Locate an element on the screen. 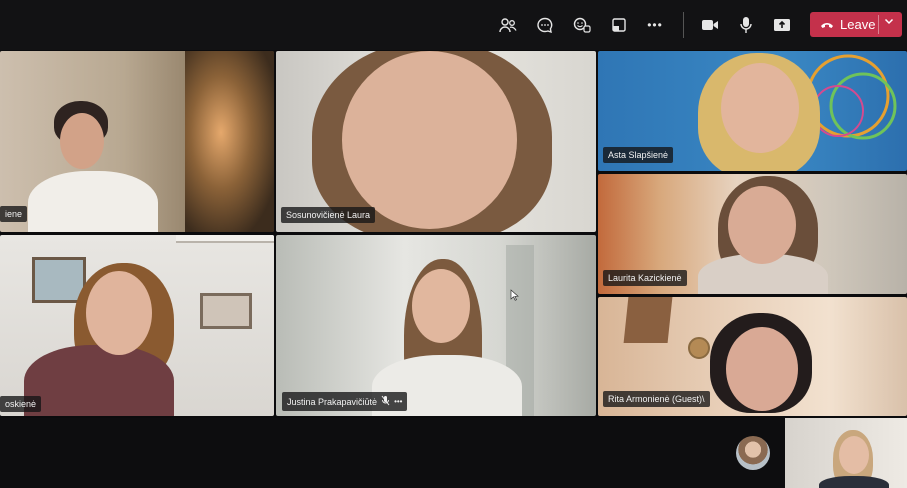 Image resolution: width=907 pixels, height=488 pixels. camera-icon is located at coordinates (710, 25).